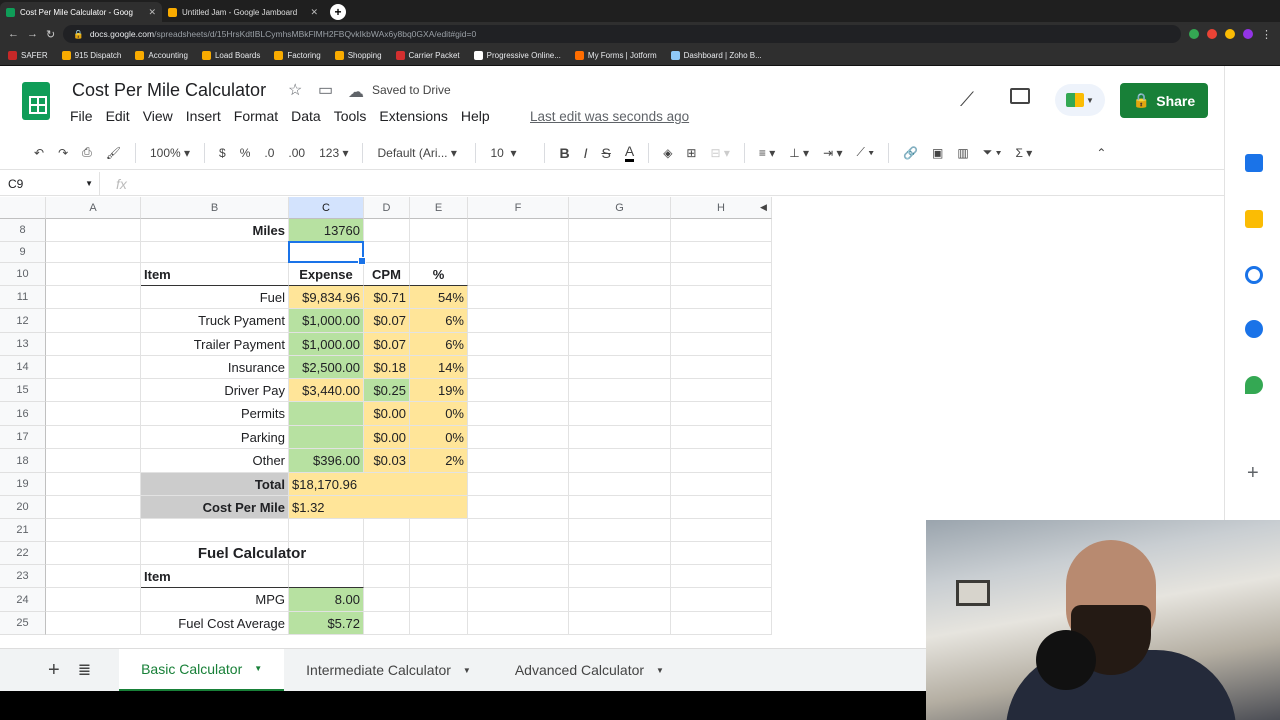  Describe the element at coordinates (586, 153) in the screenshot. I see `italic-button: I` at that location.